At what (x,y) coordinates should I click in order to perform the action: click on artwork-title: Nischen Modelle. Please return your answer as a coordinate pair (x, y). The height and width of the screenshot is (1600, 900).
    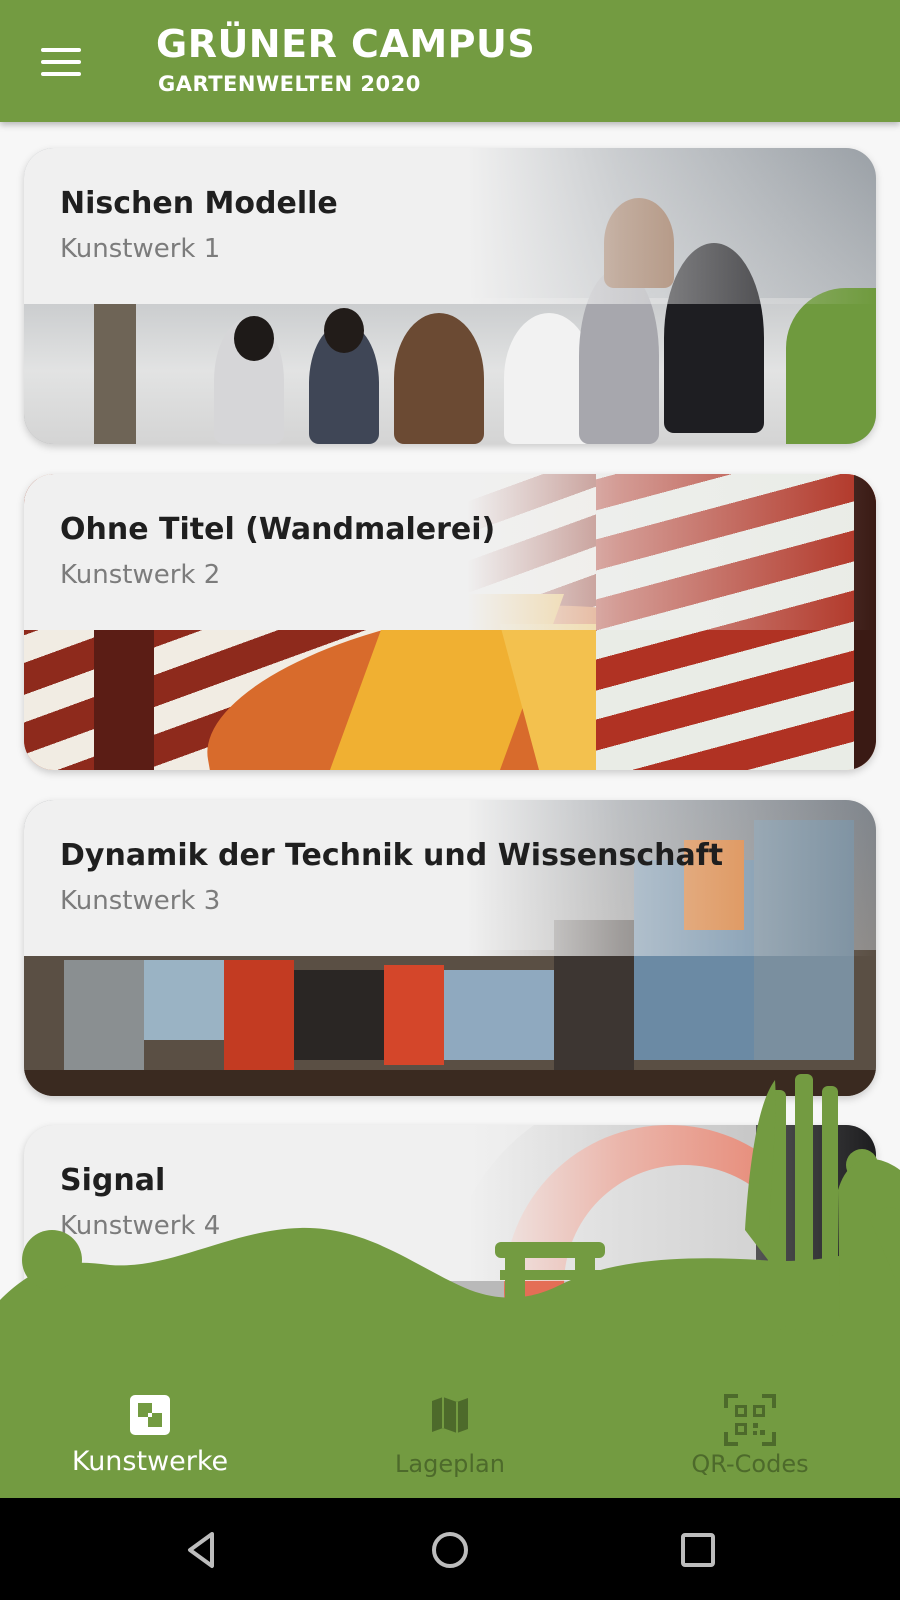
    Looking at the image, I should click on (199, 203).